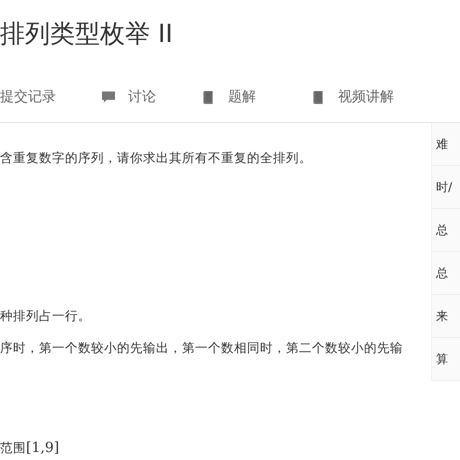 This screenshot has width=460, height=460. Describe the element at coordinates (366, 97) in the screenshot. I see `tab: 视频讲解` at that location.